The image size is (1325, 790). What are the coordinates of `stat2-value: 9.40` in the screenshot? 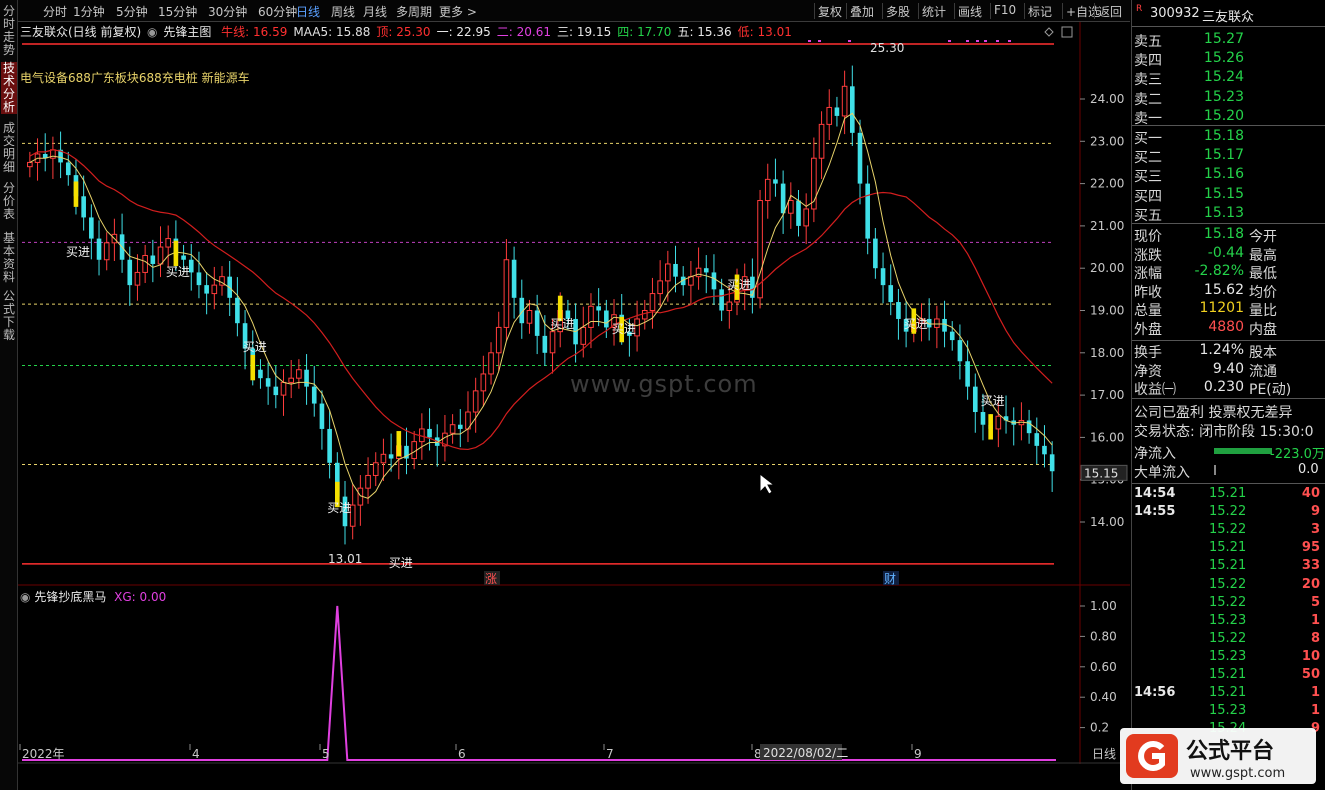 It's located at (1228, 368).